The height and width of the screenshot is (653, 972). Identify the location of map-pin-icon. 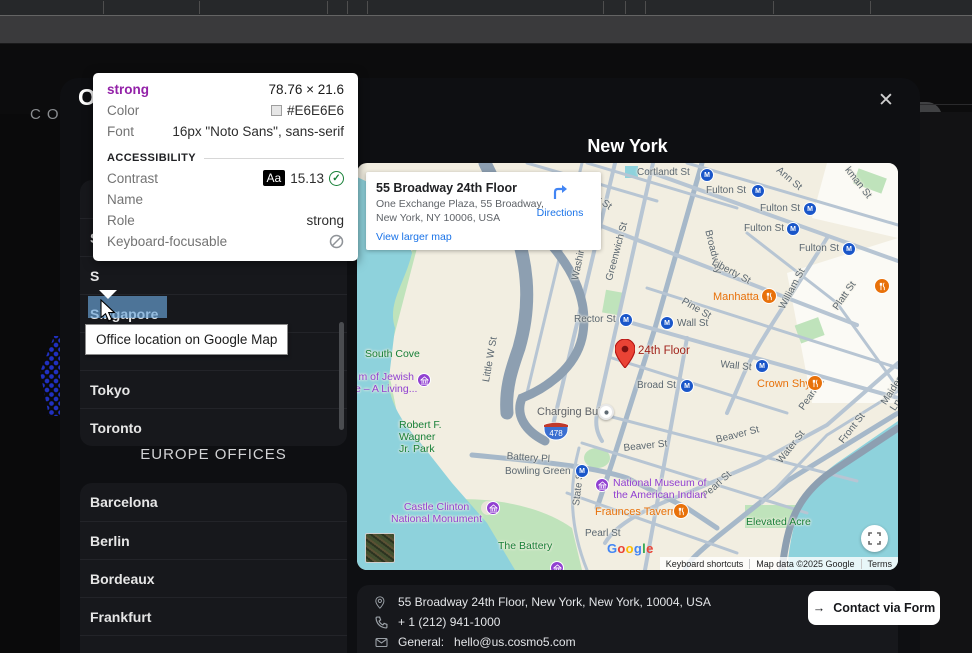
(625, 353).